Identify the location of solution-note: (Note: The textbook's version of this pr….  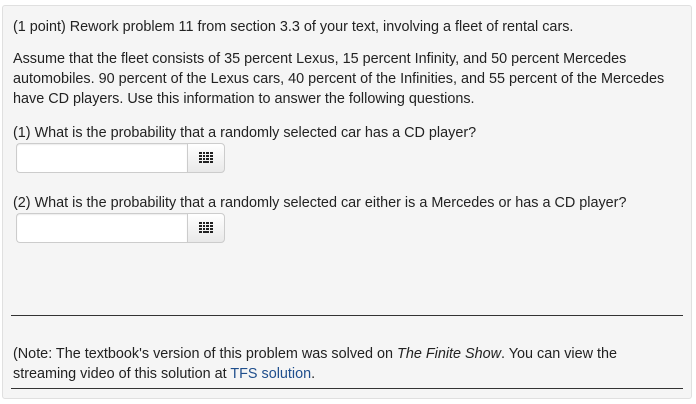
(347, 364).